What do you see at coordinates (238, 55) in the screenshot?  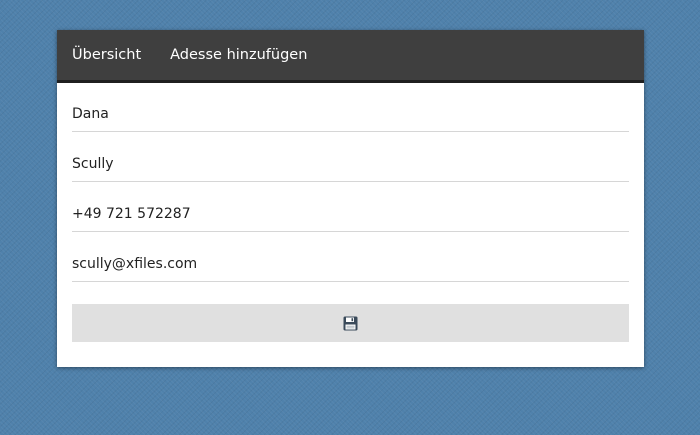 I see `nav-link-add-address: Adesse hinzufügen` at bounding box center [238, 55].